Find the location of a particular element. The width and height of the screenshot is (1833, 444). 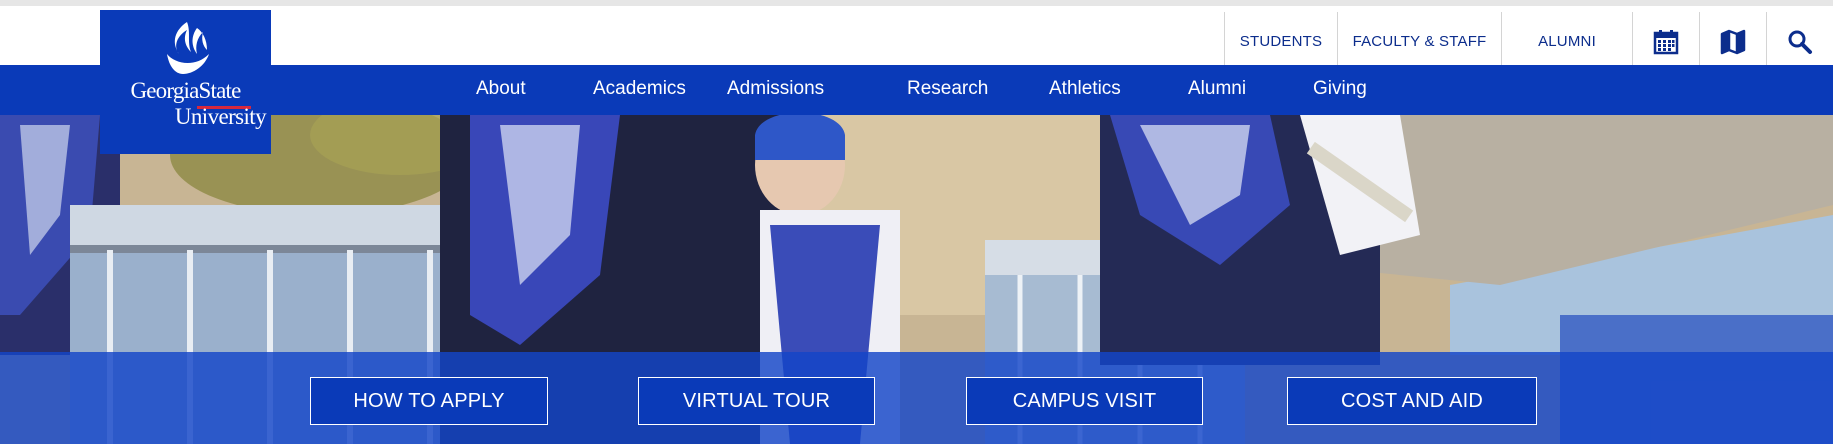

calendar-button is located at coordinates (1665, 41).